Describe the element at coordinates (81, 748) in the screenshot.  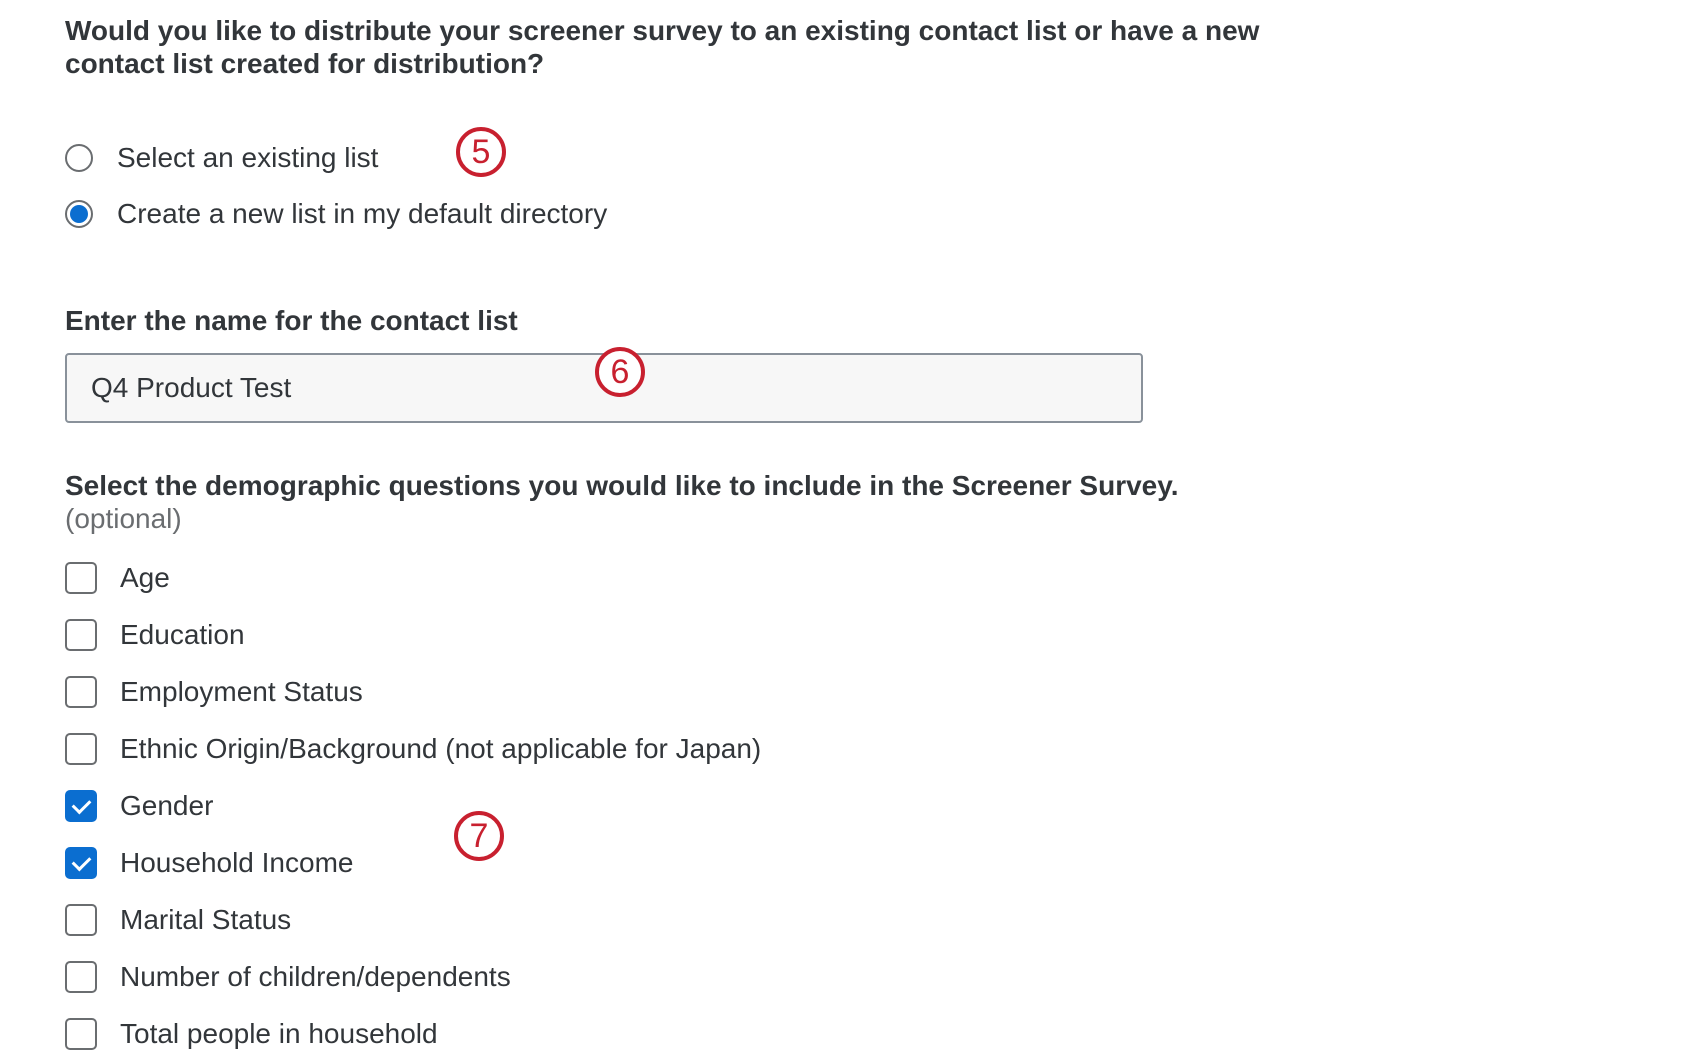
I see `checkbox-ethnic-origin` at that location.